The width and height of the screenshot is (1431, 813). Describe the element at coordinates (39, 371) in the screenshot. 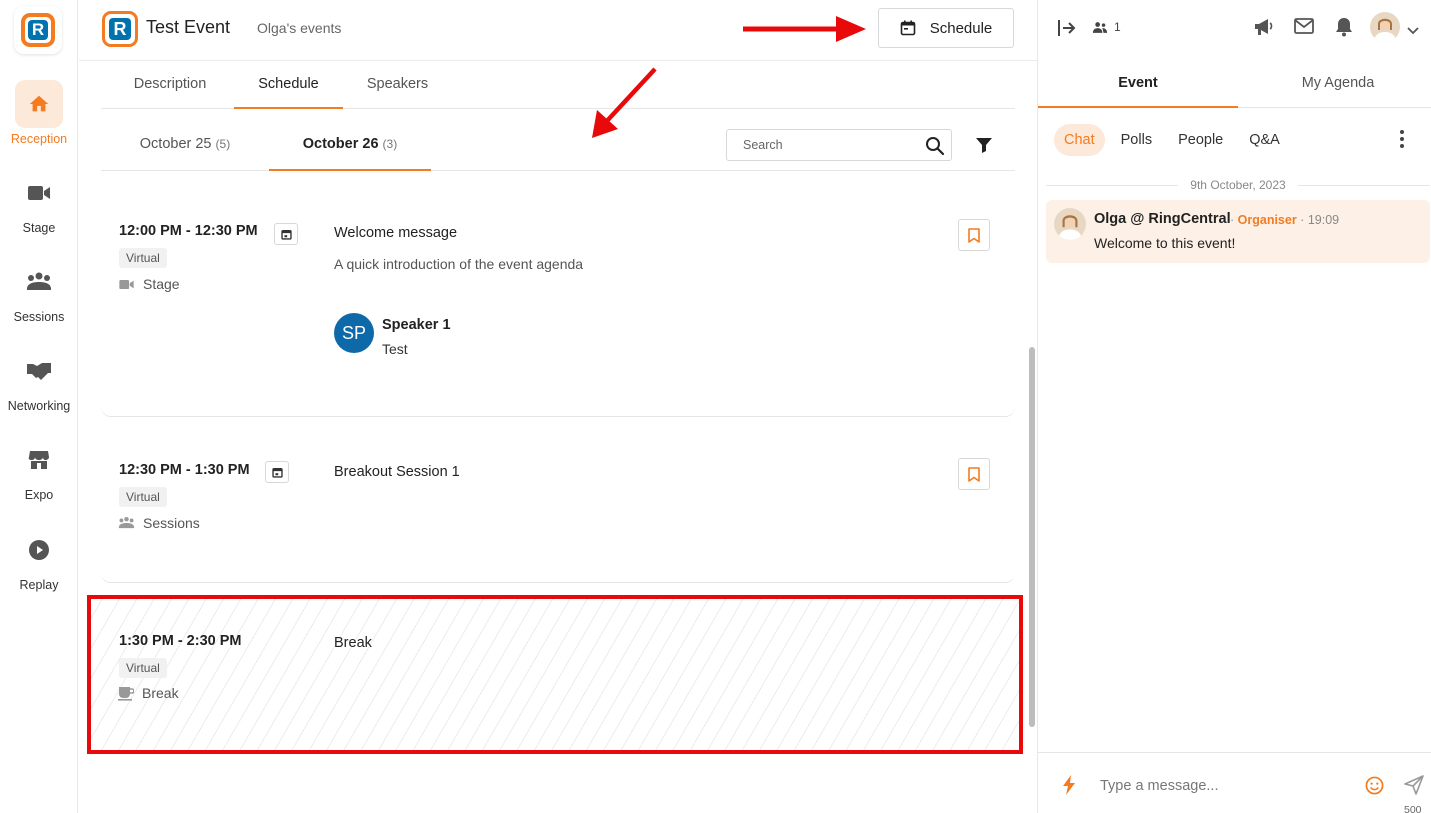

I see `handshake-icon` at that location.